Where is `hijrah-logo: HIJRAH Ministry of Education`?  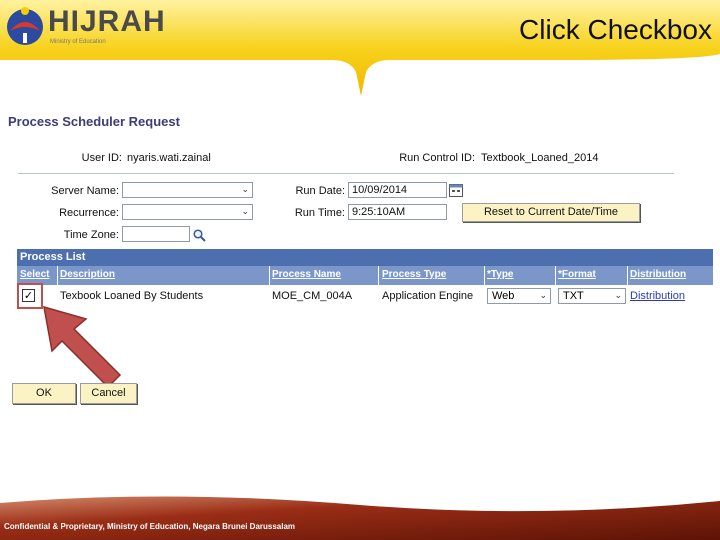
hijrah-logo: HIJRAH Ministry of Education is located at coordinates (84, 27).